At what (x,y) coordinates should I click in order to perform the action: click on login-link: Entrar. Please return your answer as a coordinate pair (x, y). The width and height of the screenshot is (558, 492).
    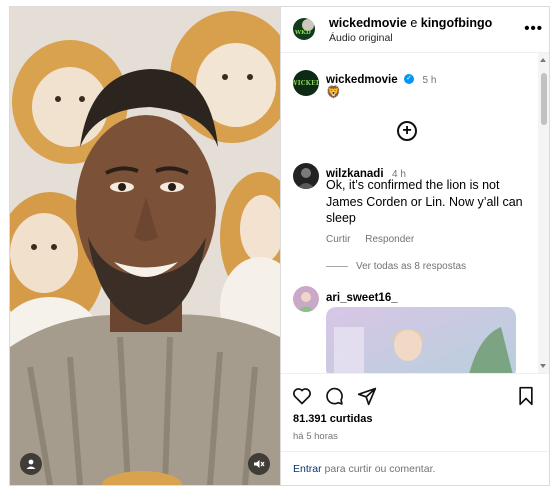
    Looking at the image, I should click on (307, 469).